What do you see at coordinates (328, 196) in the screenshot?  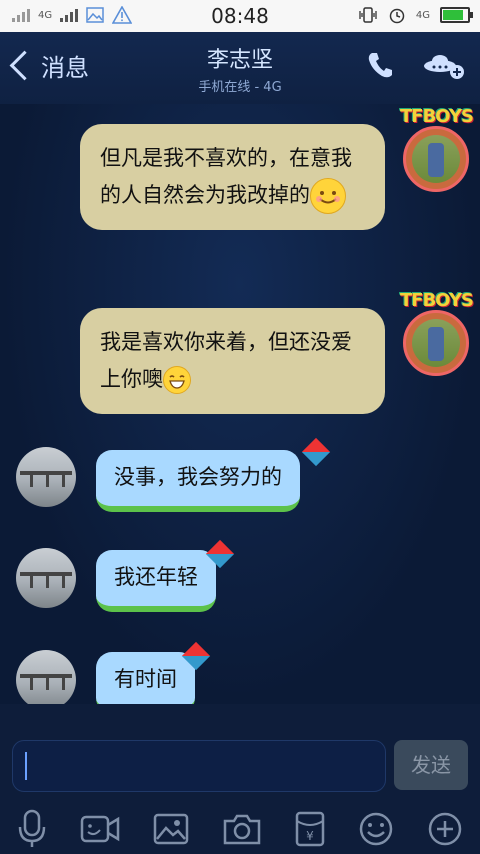 I see `smile-emoji-icon` at bounding box center [328, 196].